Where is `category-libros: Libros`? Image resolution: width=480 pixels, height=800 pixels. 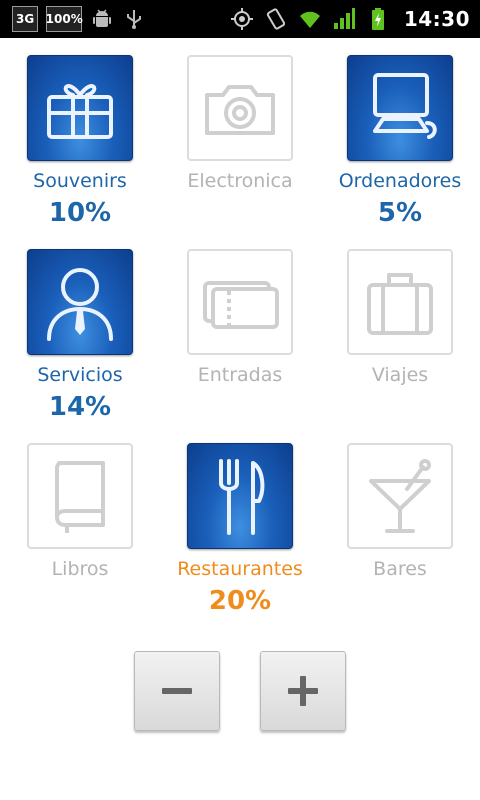
category-libros: Libros is located at coordinates (80, 537).